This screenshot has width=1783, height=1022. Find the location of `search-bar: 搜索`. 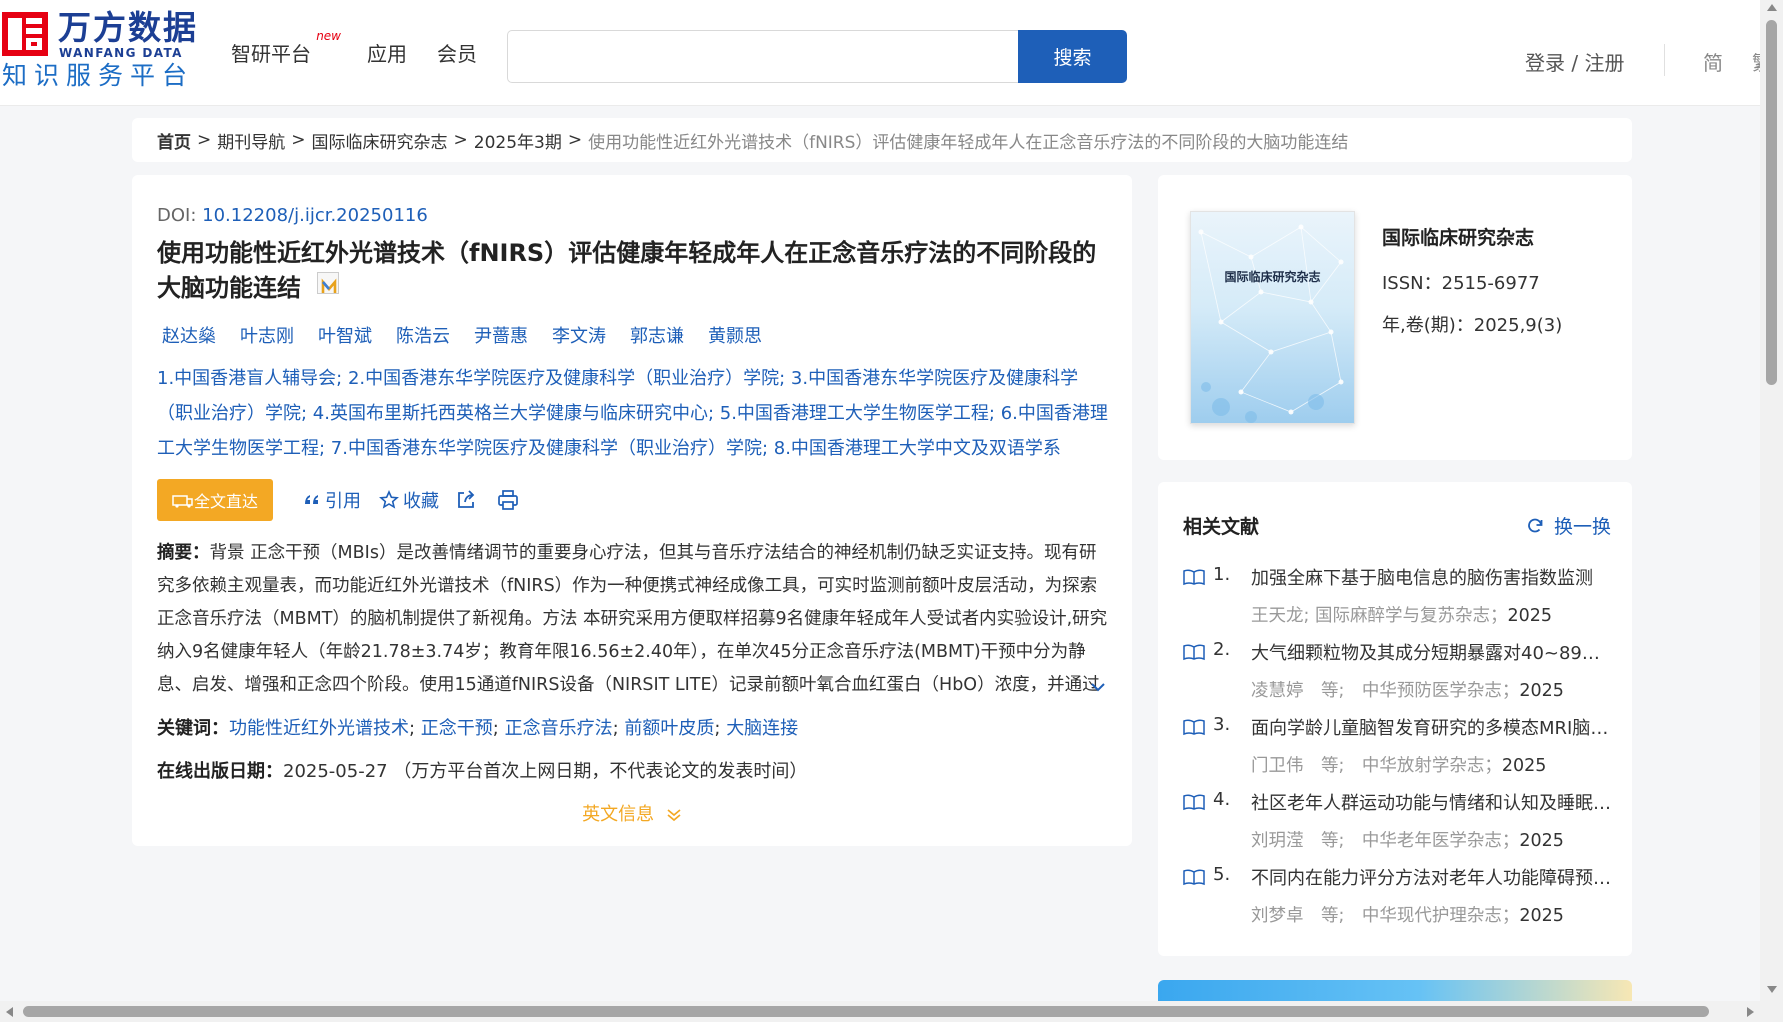

search-bar: 搜索 is located at coordinates (817, 56).